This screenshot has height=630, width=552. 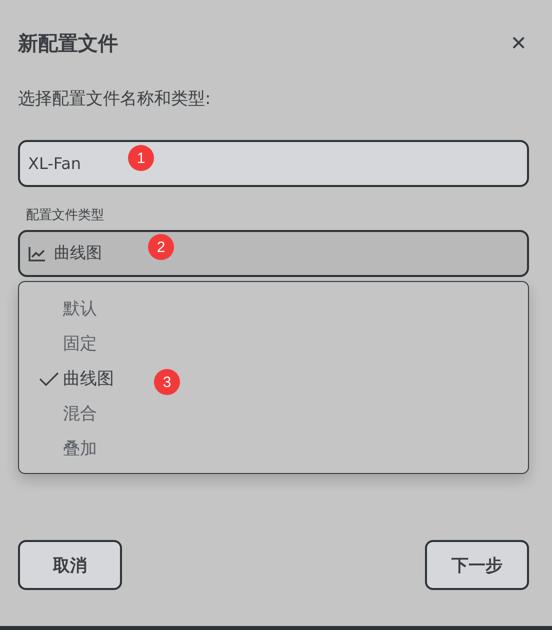 What do you see at coordinates (477, 565) in the screenshot?
I see `next-button: 下一步` at bounding box center [477, 565].